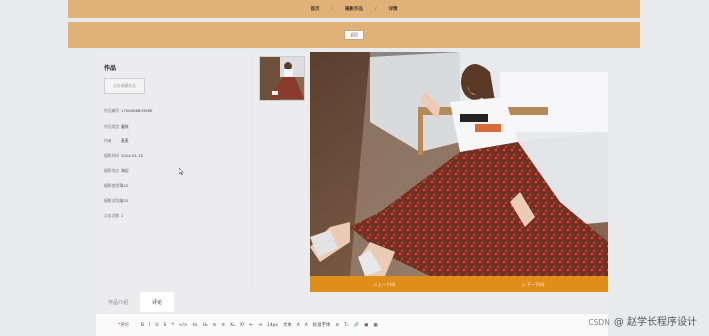  What do you see at coordinates (272, 325) in the screenshot?
I see `editor-tool-button: 14px` at bounding box center [272, 325].